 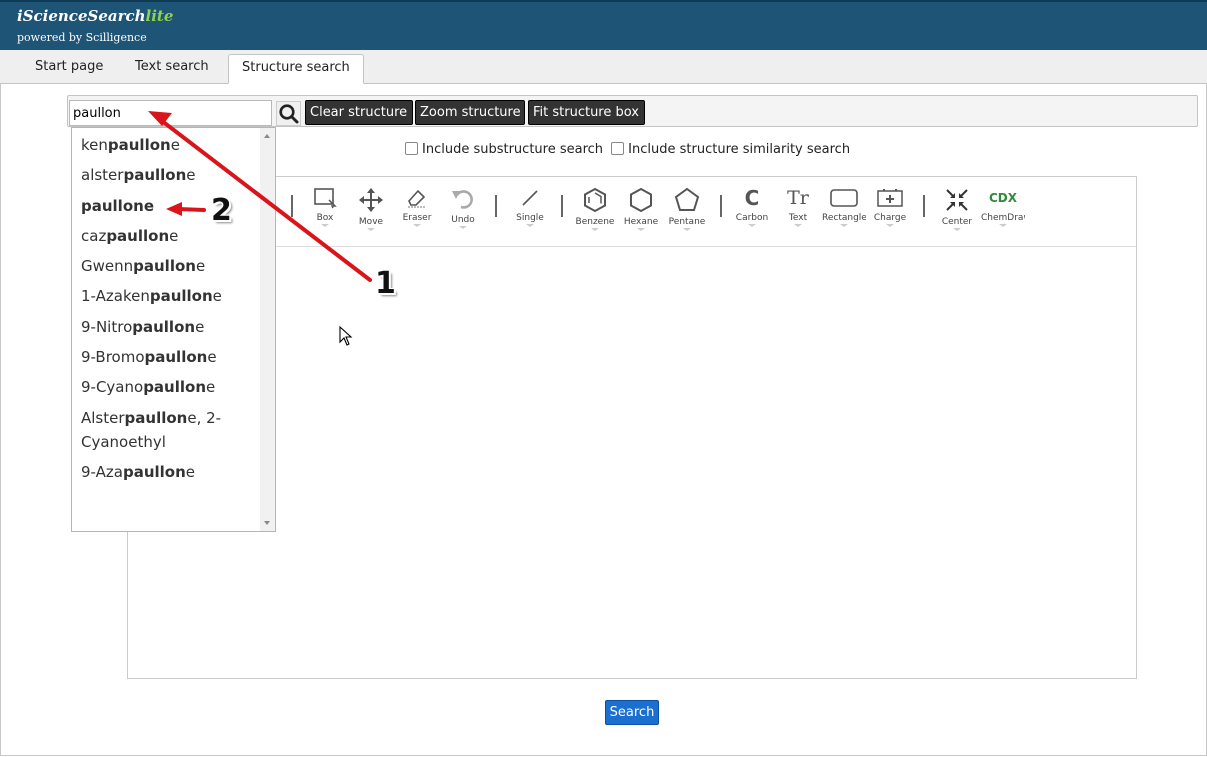 I want to click on carbon-tool: C Carbon, so click(x=752, y=211).